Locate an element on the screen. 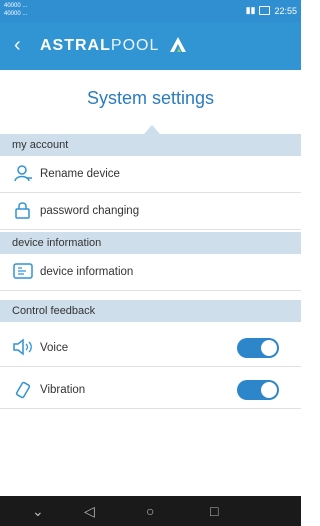 The width and height of the screenshot is (320, 526). device-information-row: device information is located at coordinates (150, 272).